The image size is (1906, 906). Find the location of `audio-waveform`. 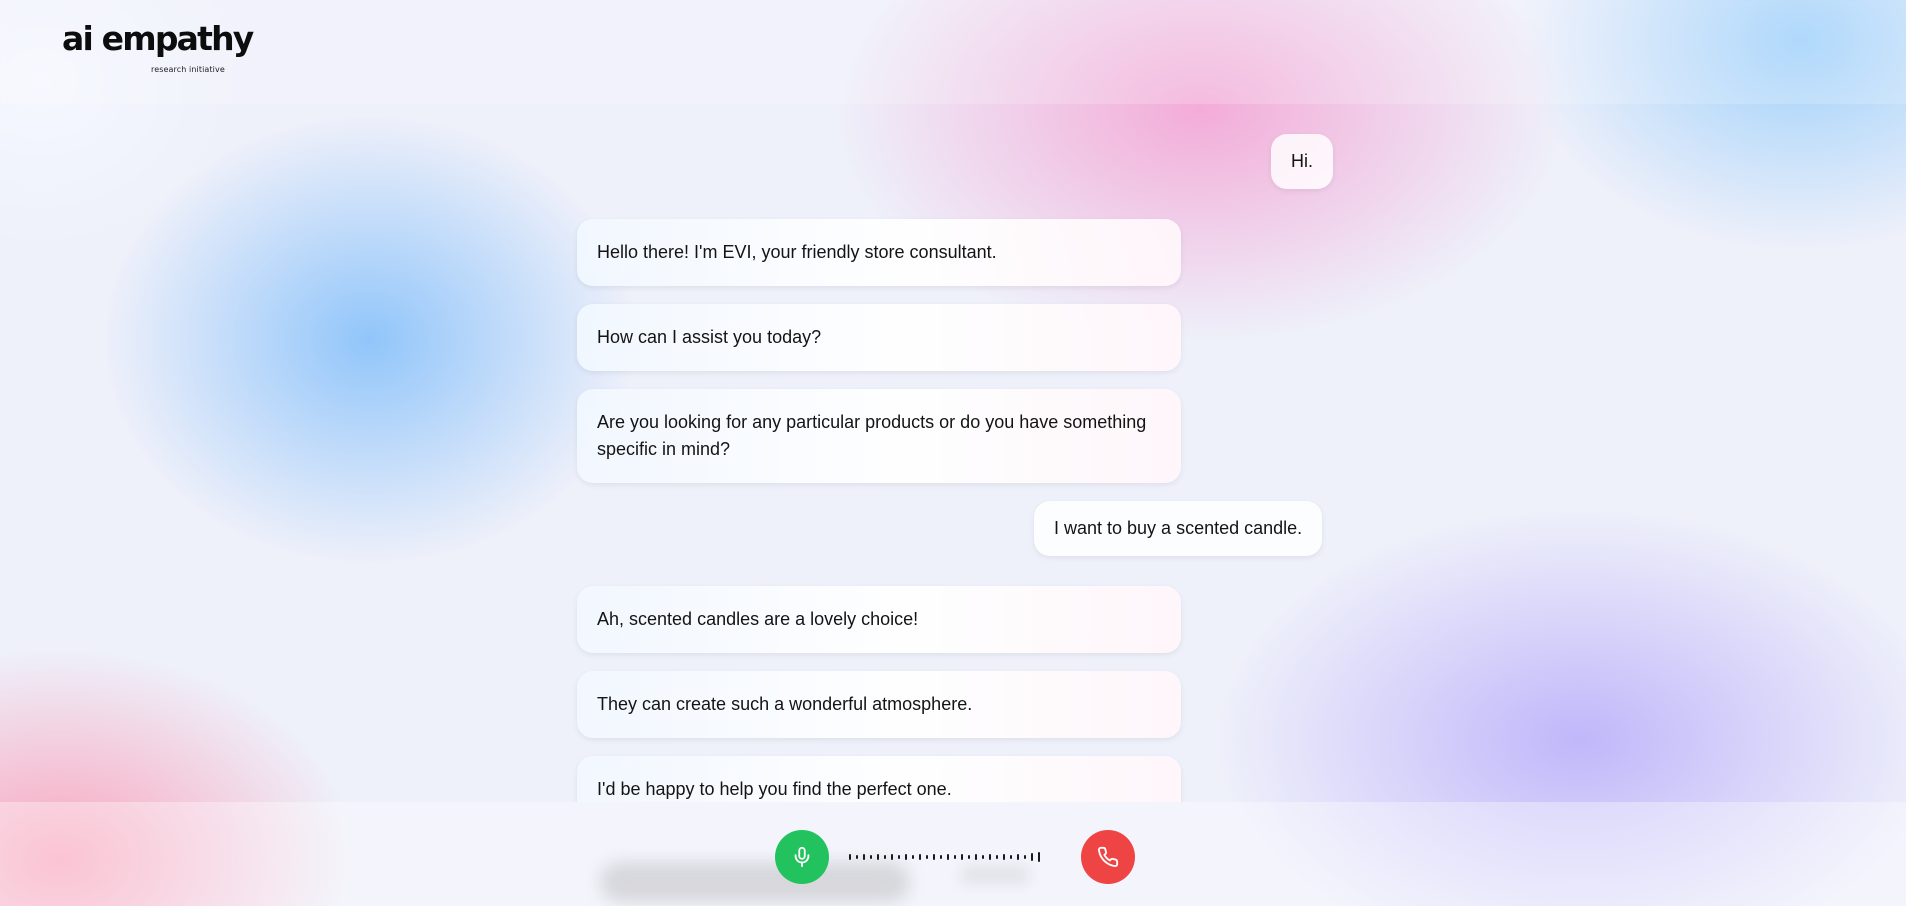

audio-waveform is located at coordinates (957, 857).